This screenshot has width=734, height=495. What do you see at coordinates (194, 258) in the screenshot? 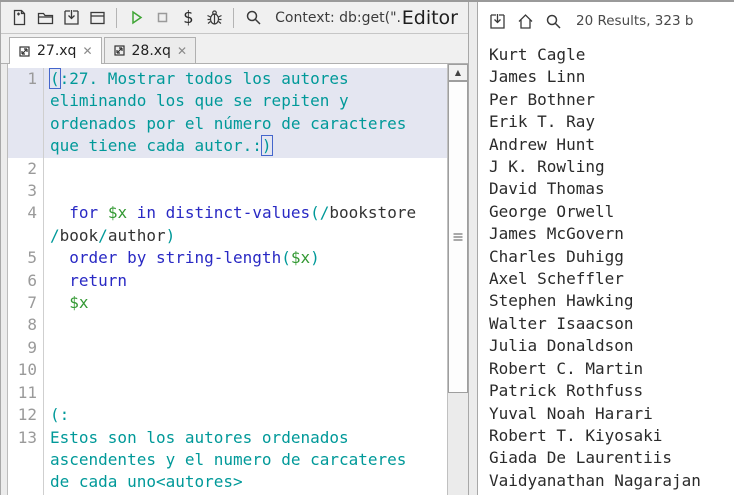
I see `code-line-text: order by string-length($x)` at bounding box center [194, 258].